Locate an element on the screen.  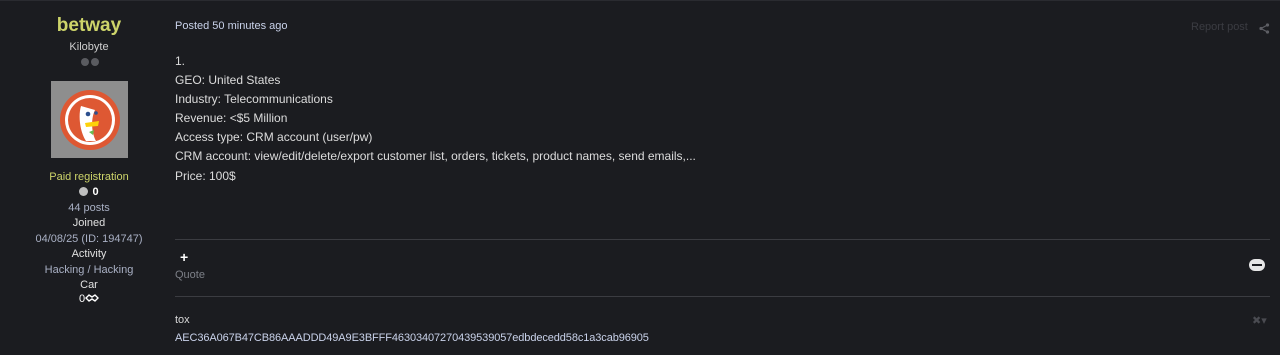
share-icon is located at coordinates (1264, 30).